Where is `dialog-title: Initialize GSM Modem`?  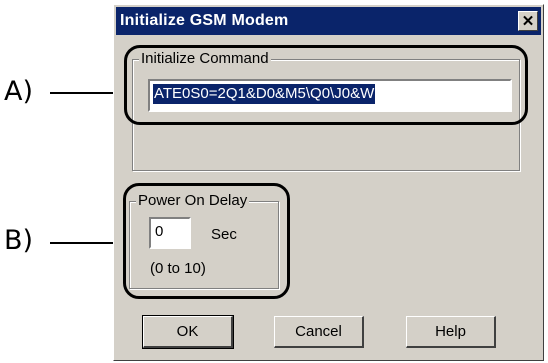
dialog-title: Initialize GSM Modem is located at coordinates (204, 20).